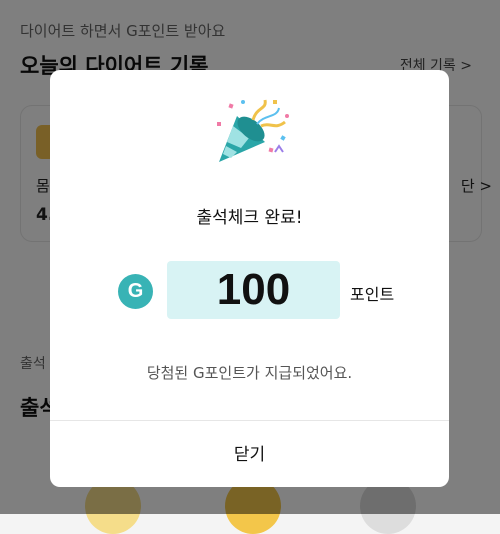 The image size is (500, 534). What do you see at coordinates (249, 454) in the screenshot?
I see `close-button: 닫기` at bounding box center [249, 454].